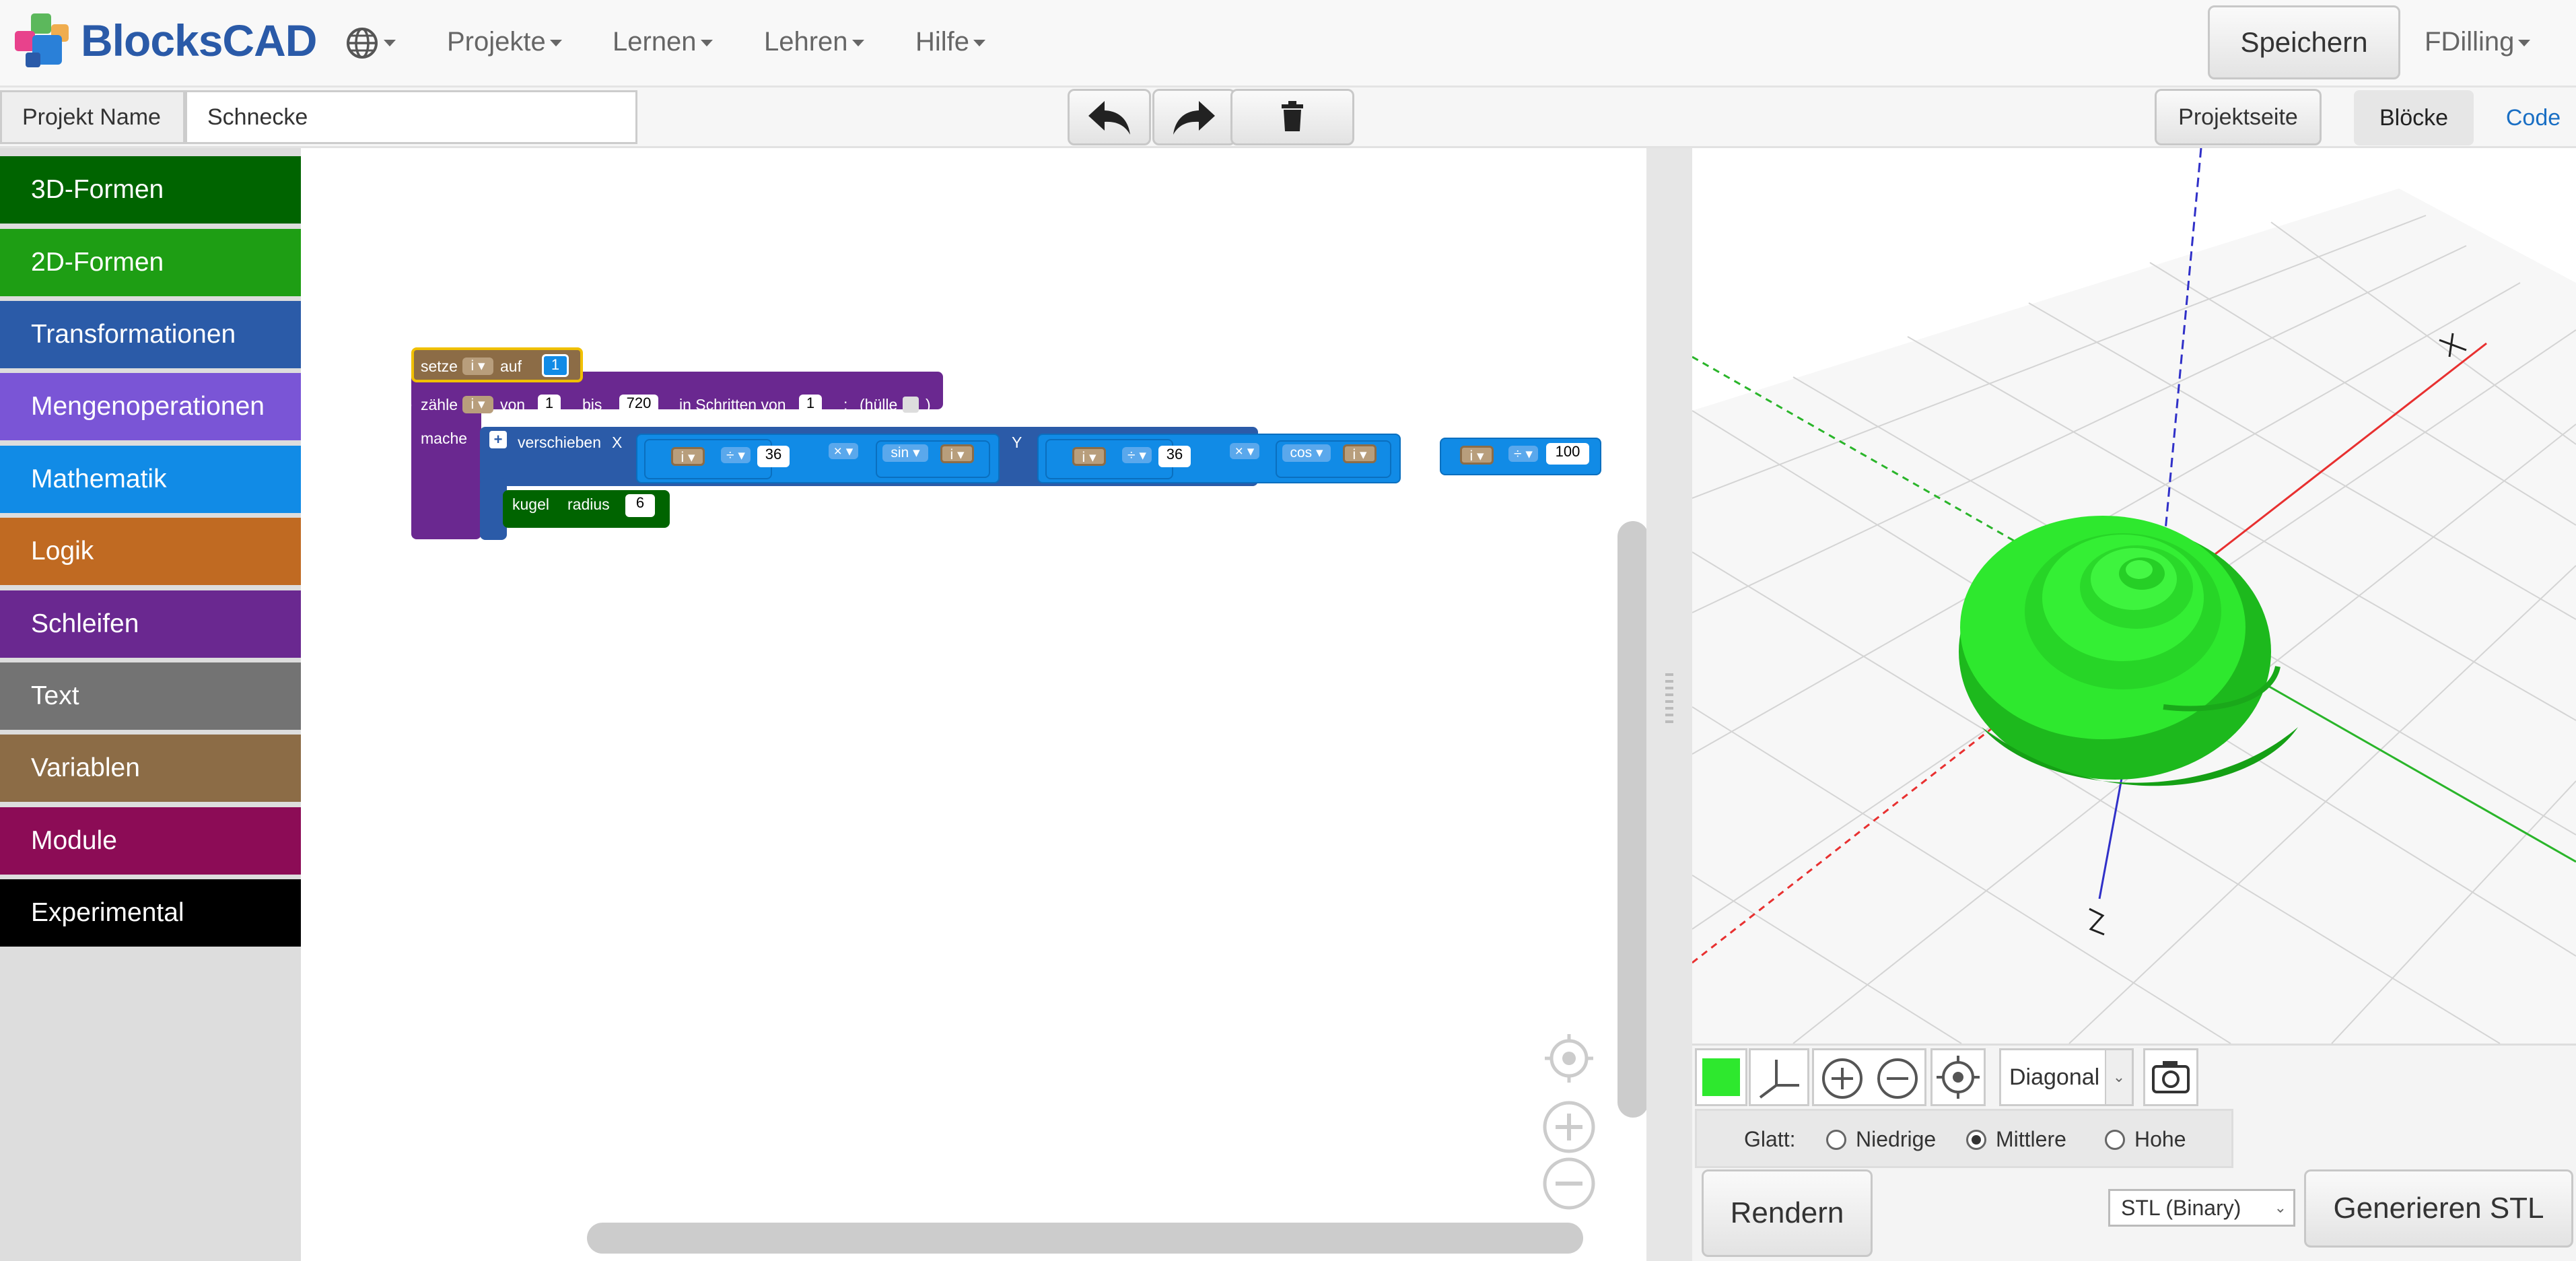 The height and width of the screenshot is (1261, 2576). I want to click on category-transformationen: Transformationen, so click(150, 334).